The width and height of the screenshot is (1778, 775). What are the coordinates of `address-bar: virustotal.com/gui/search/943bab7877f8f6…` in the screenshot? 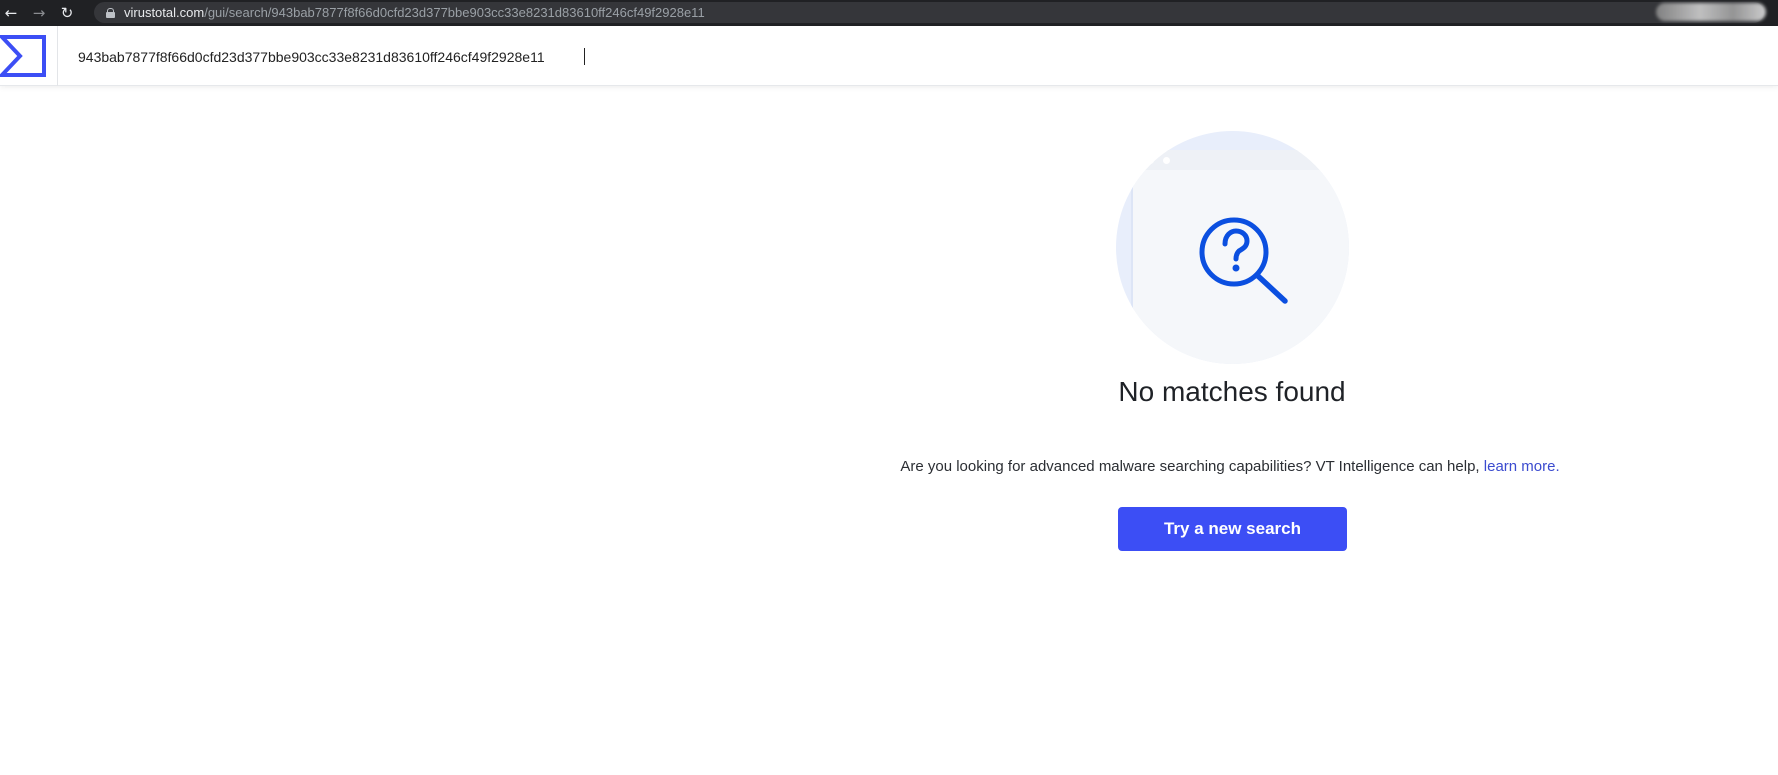 It's located at (929, 12).